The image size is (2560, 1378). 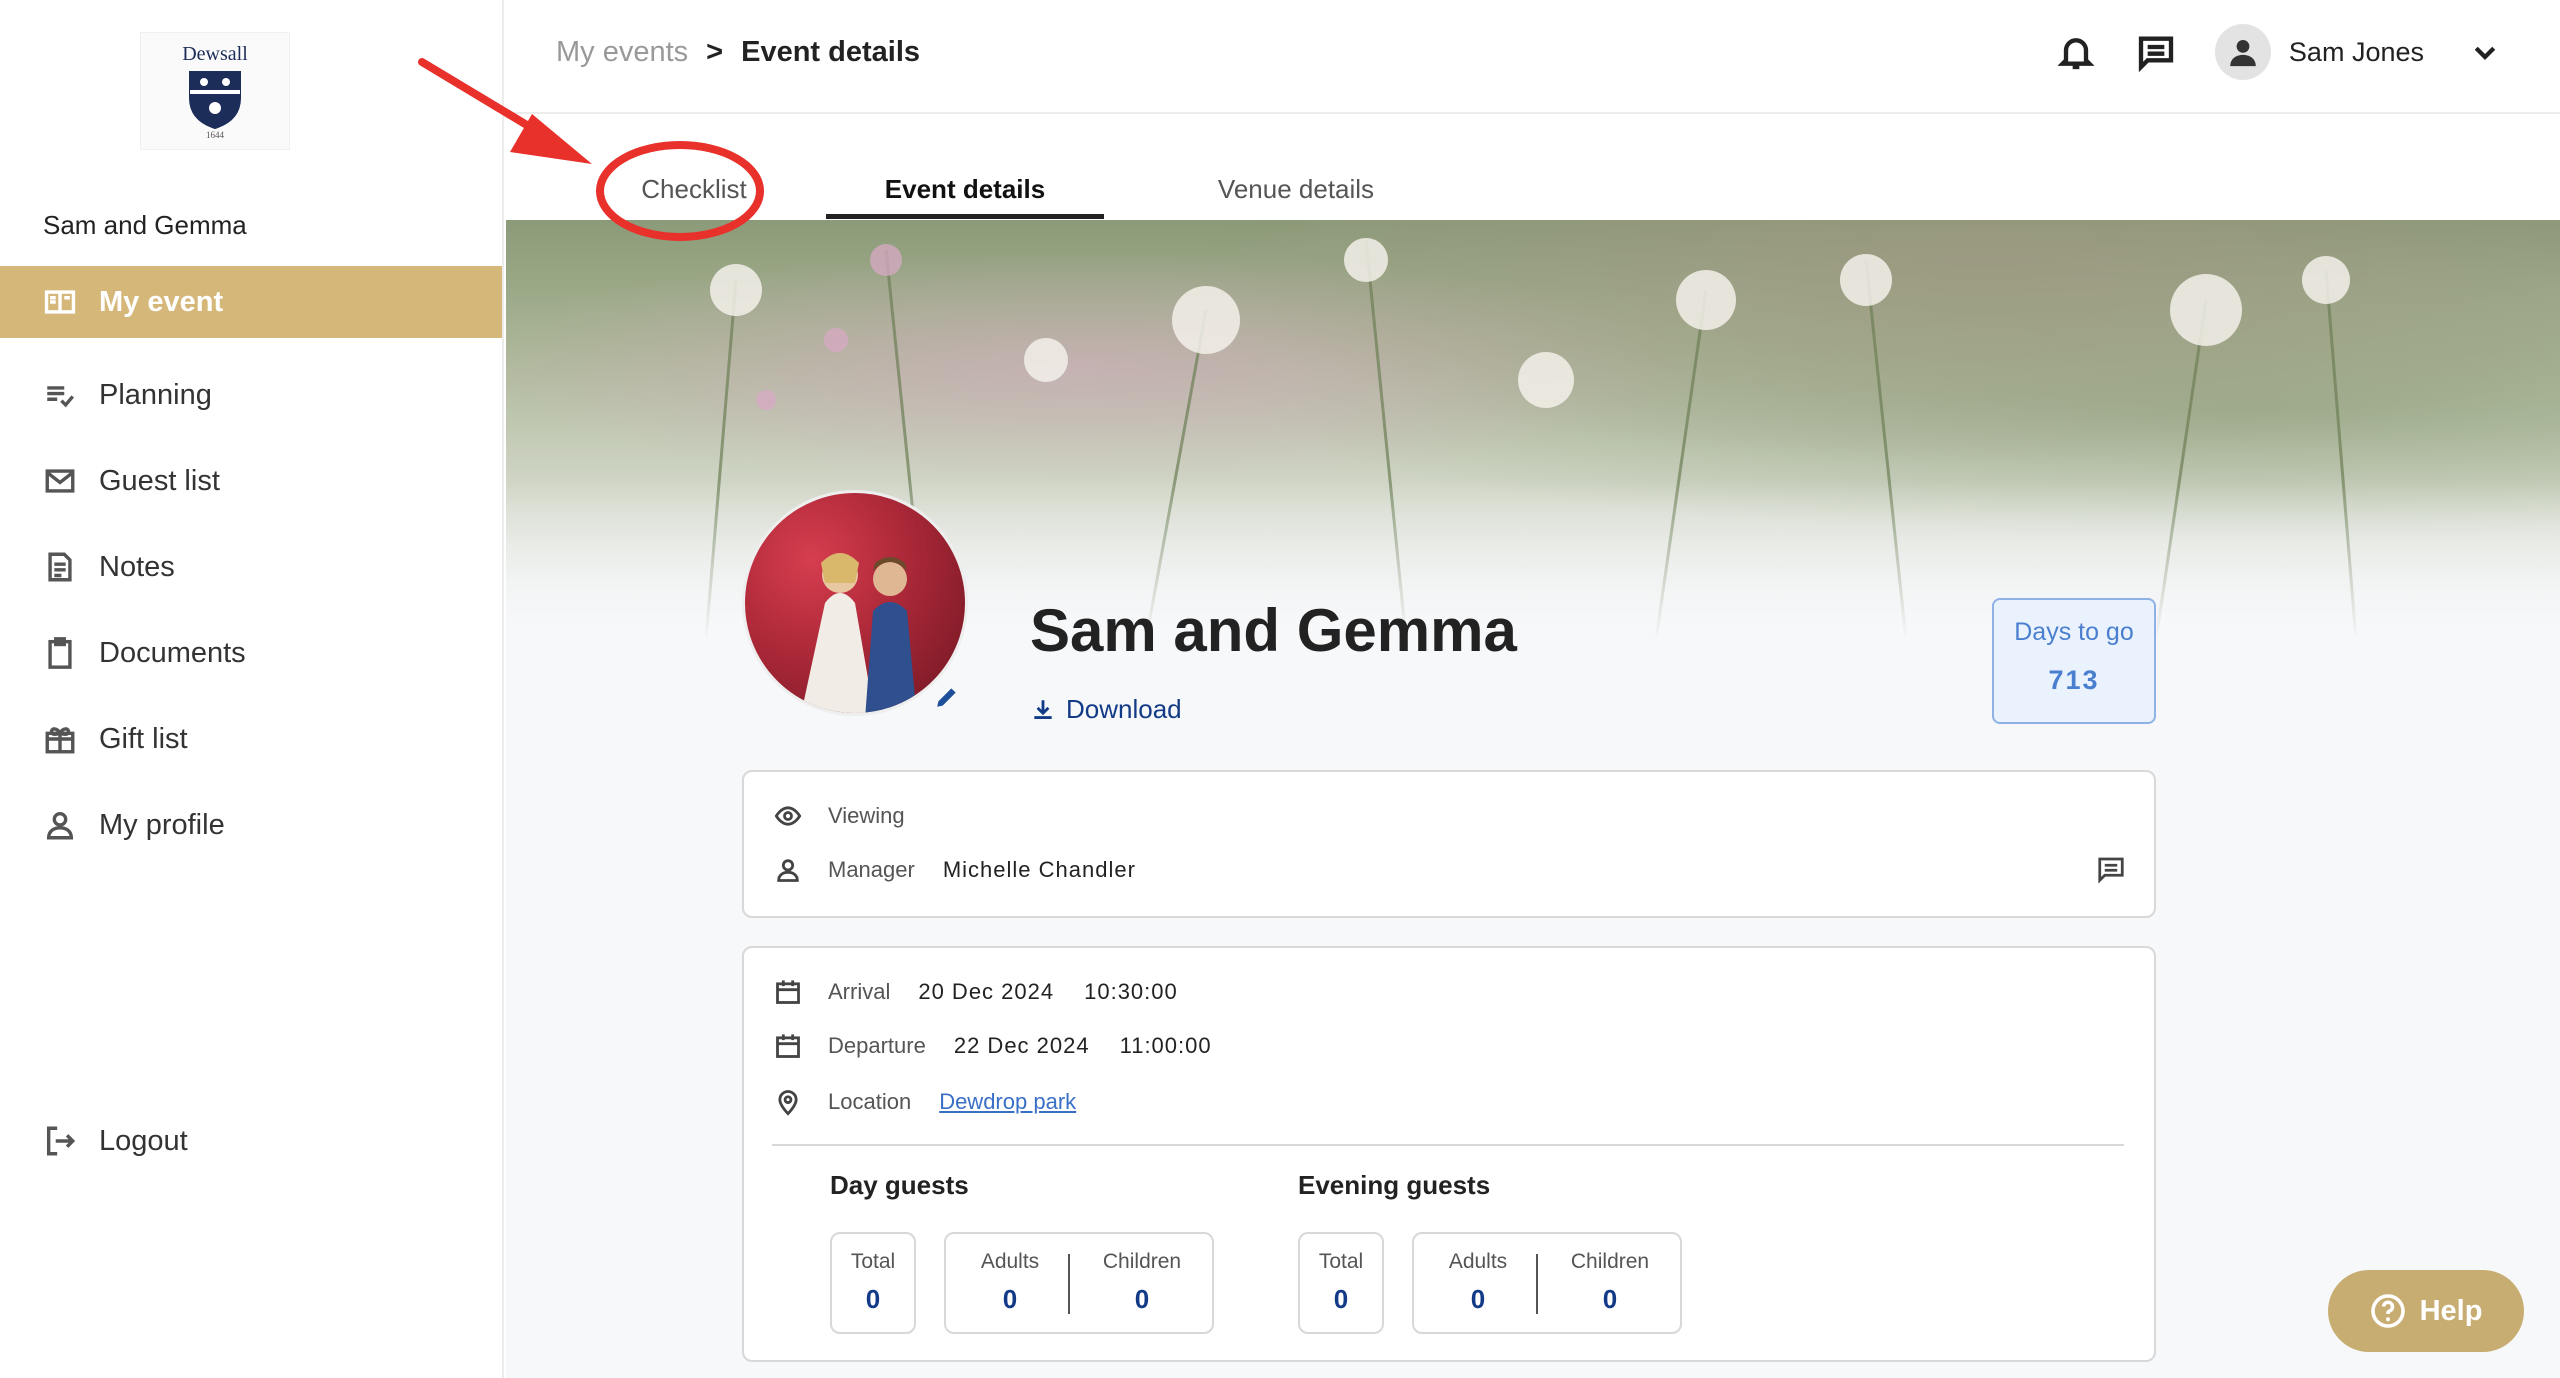 What do you see at coordinates (251, 825) in the screenshot?
I see `sidebar-item-my-profile: My profile` at bounding box center [251, 825].